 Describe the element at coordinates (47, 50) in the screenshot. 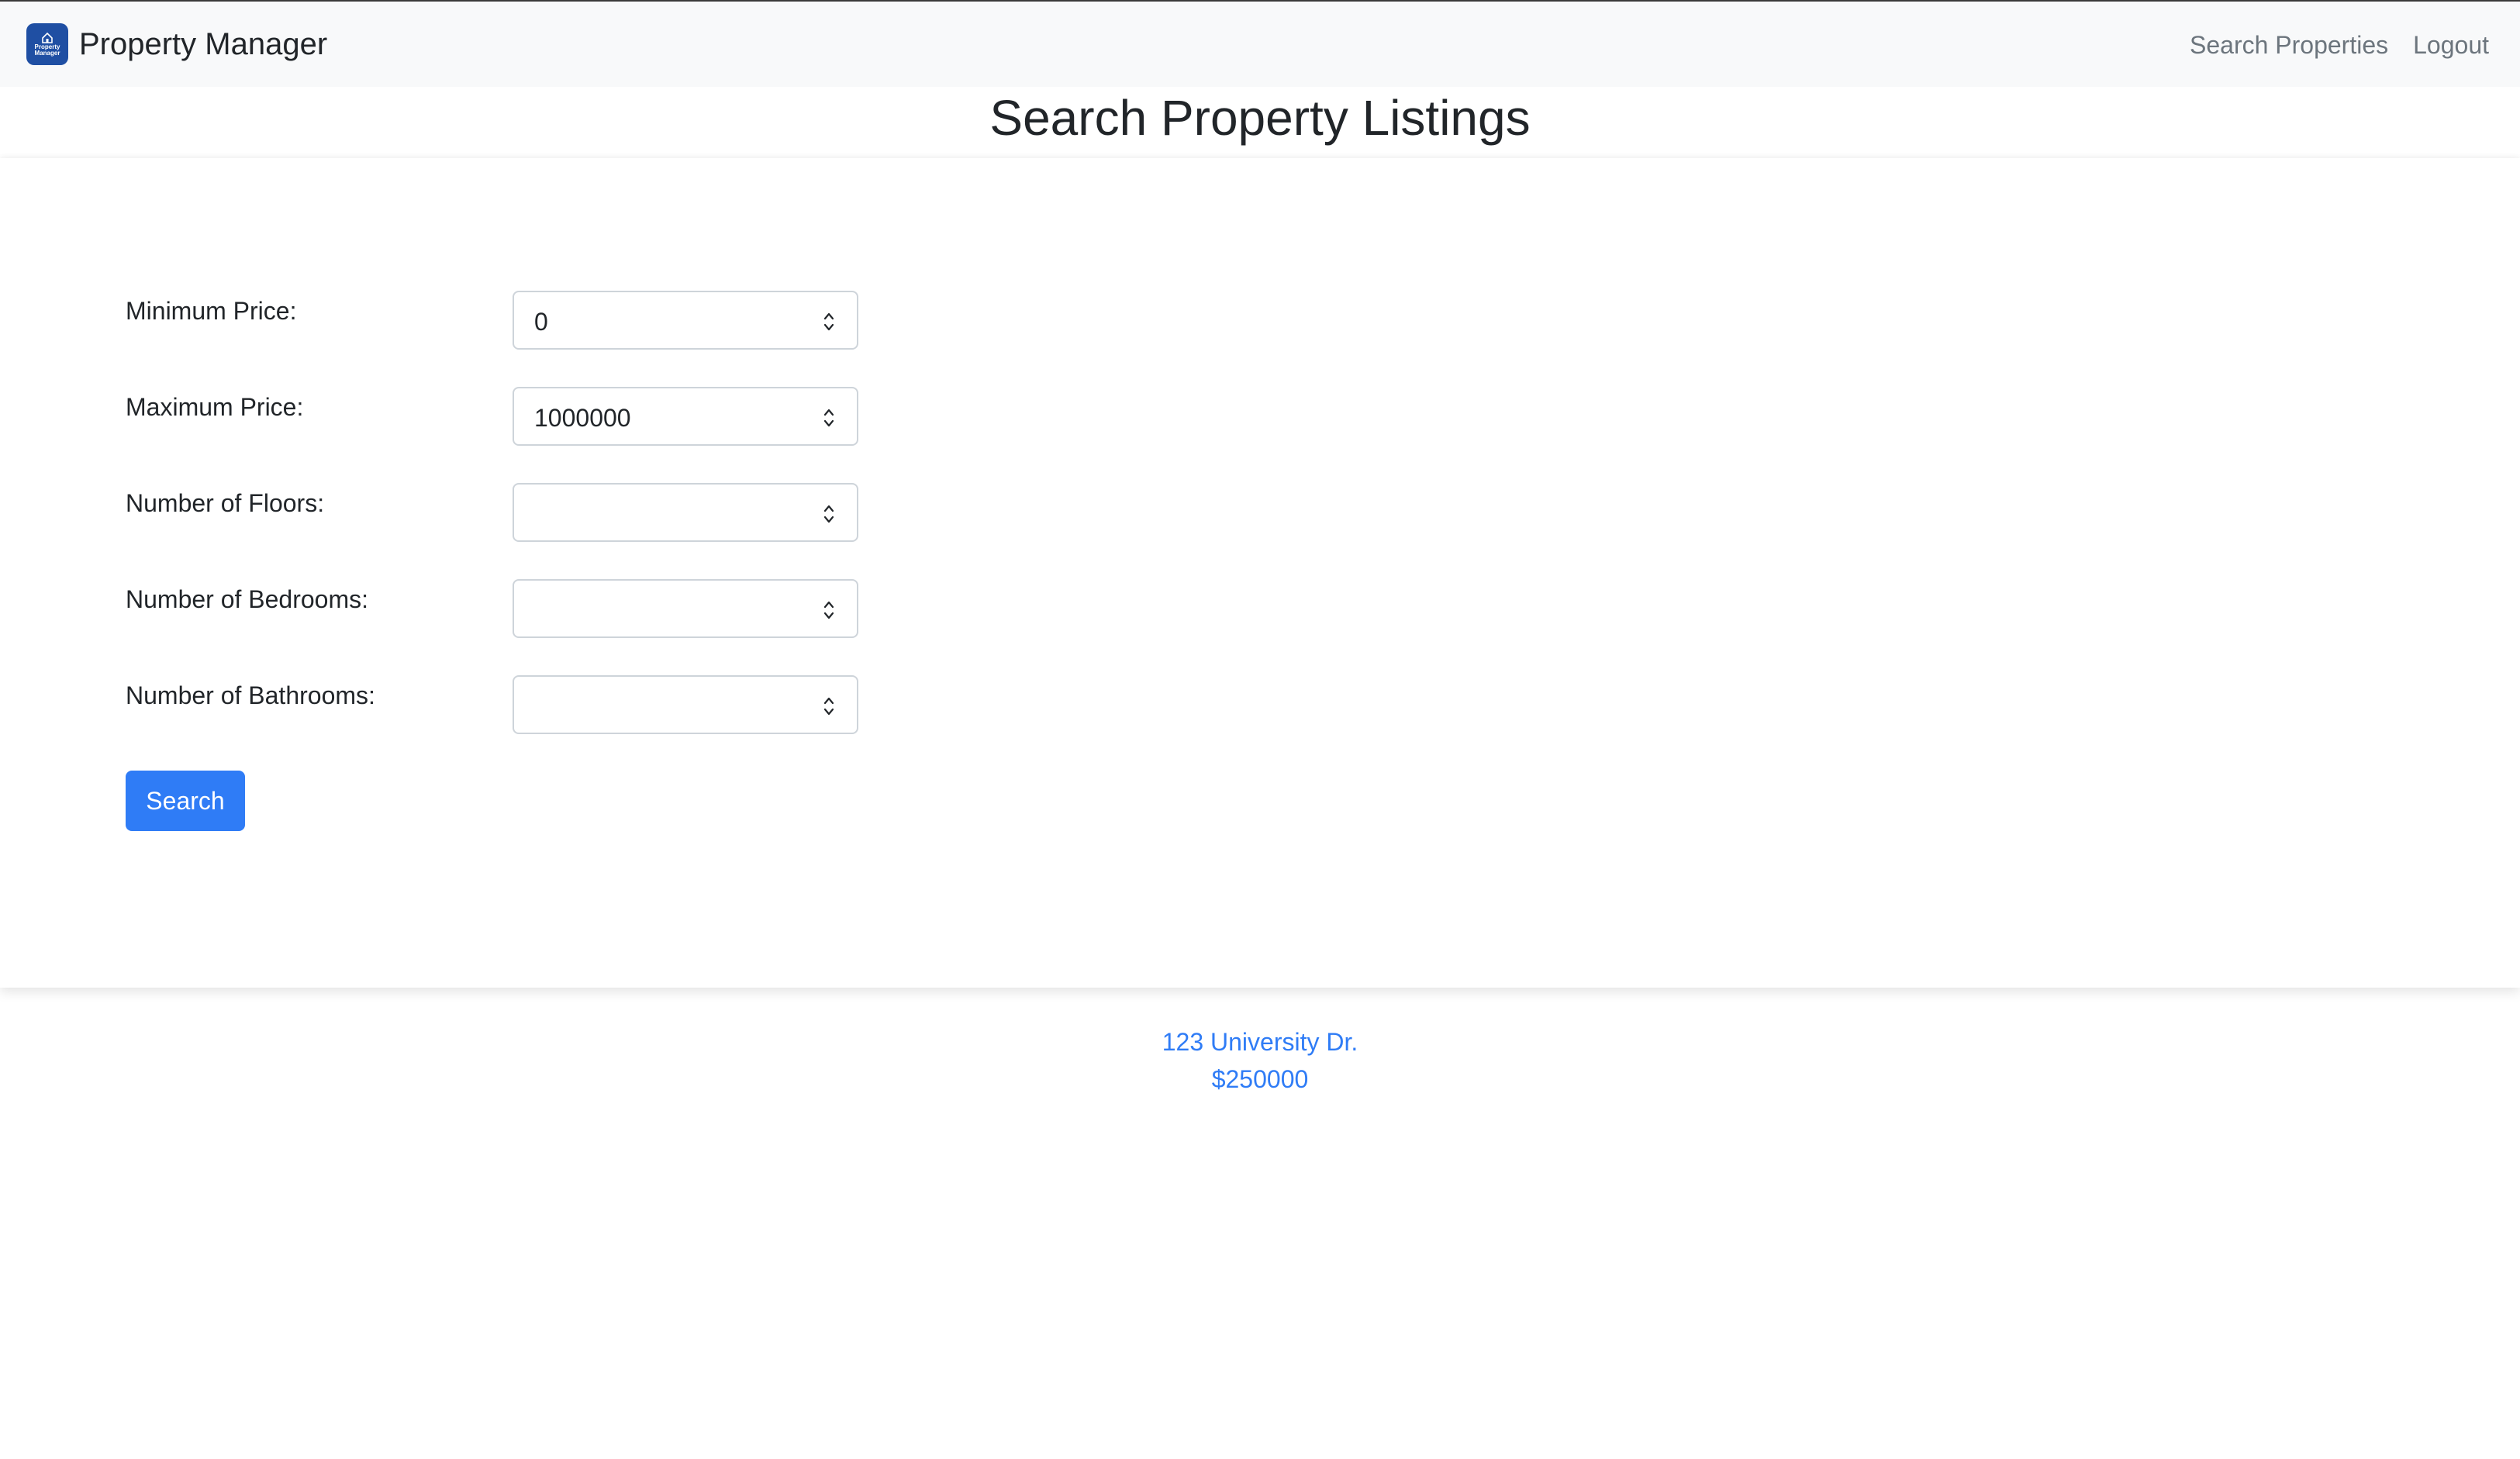

I see `brand-logo-text: Property Manager` at that location.